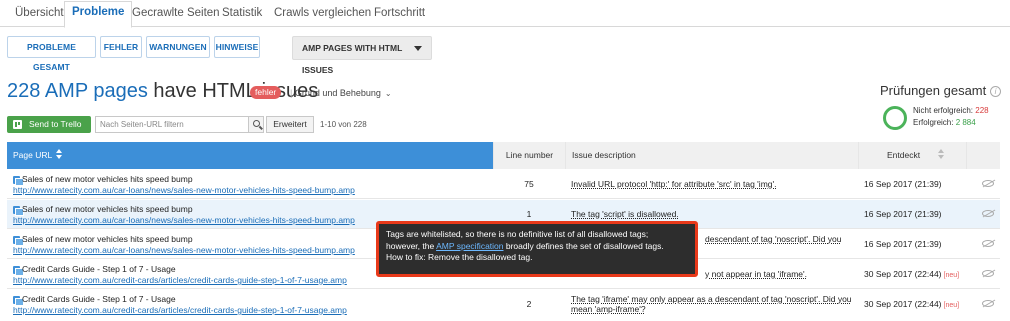 The height and width of the screenshot is (321, 1010). What do you see at coordinates (250, 155) in the screenshot?
I see `column-header-page-url: Page URL` at bounding box center [250, 155].